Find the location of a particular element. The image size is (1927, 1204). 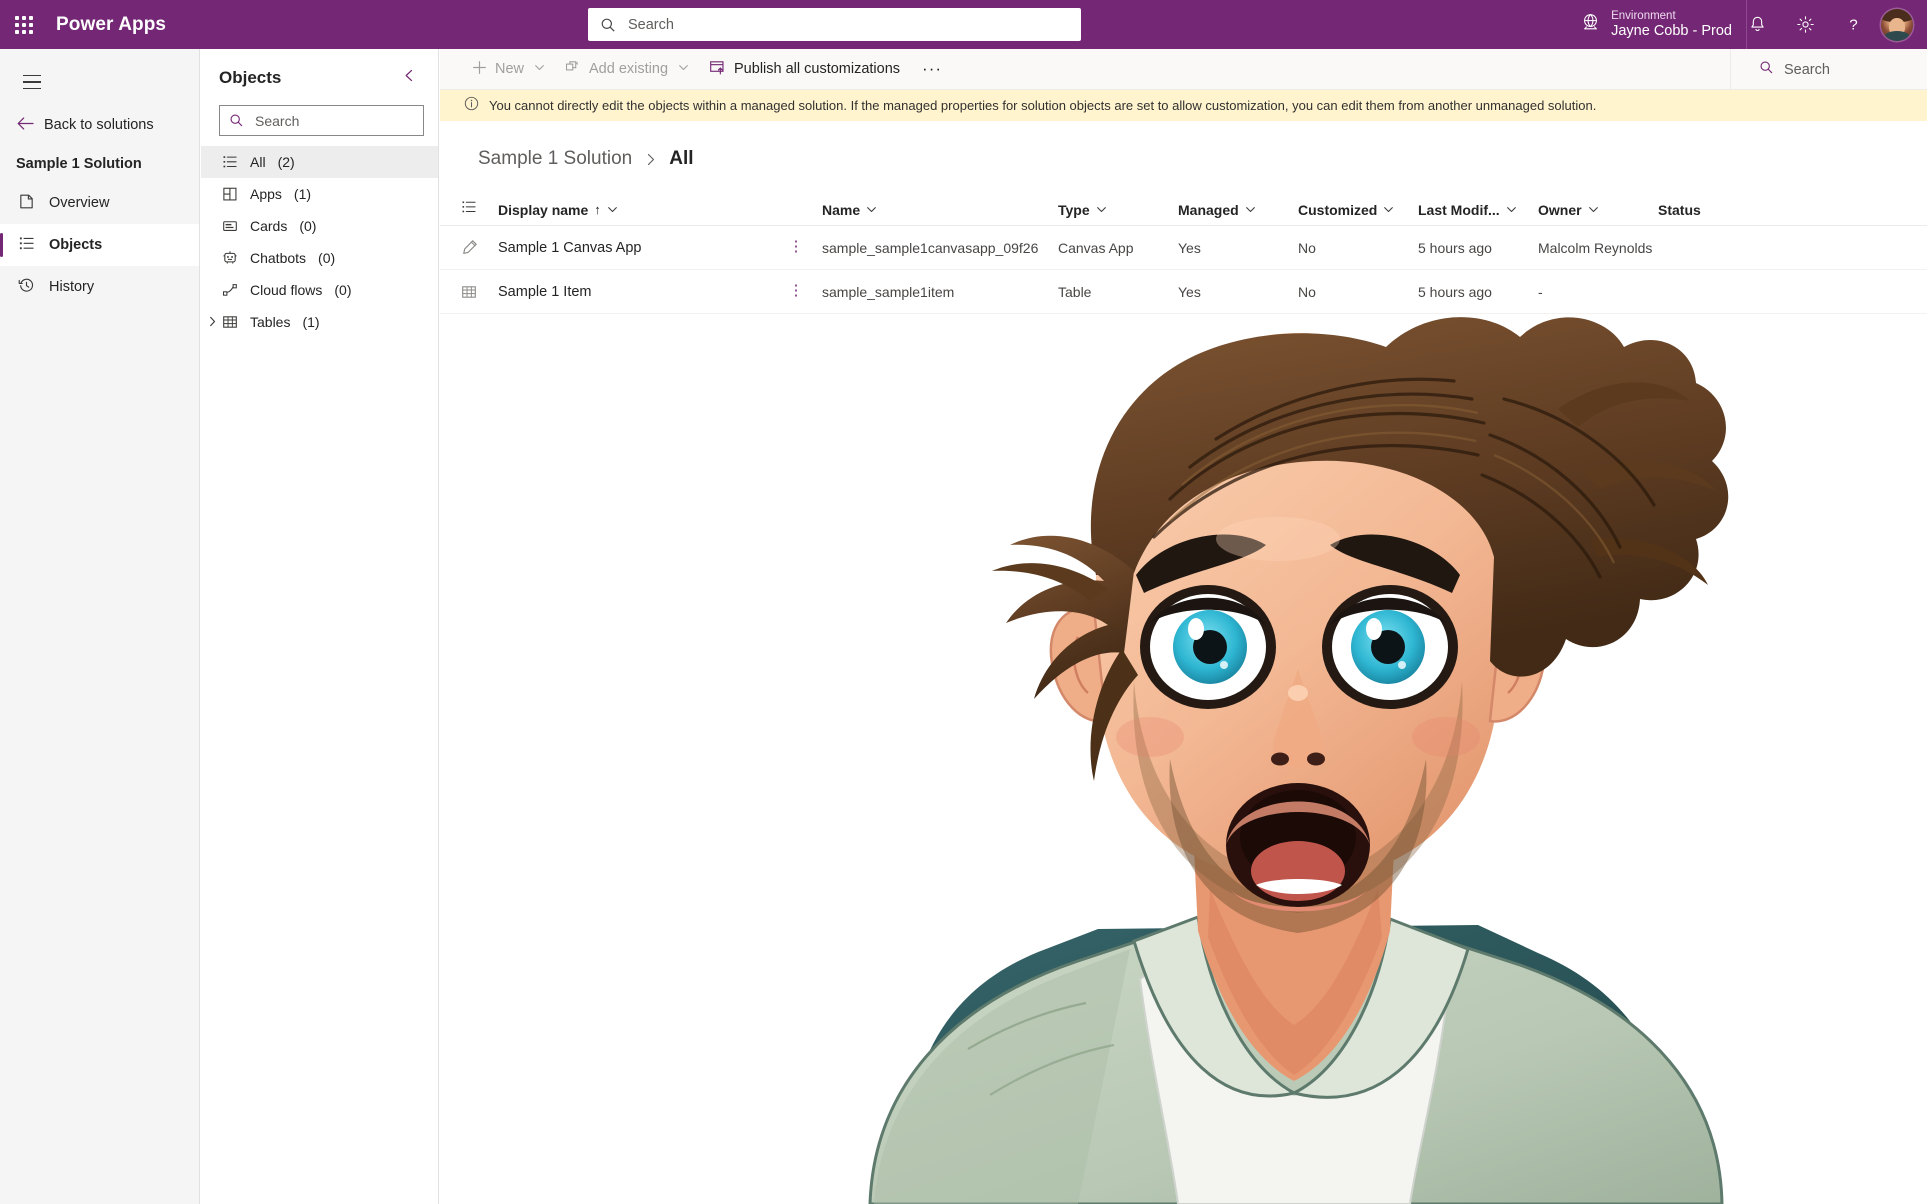

objects-panel: Objects All (2) Apps (1) is located at coordinates (320, 626).